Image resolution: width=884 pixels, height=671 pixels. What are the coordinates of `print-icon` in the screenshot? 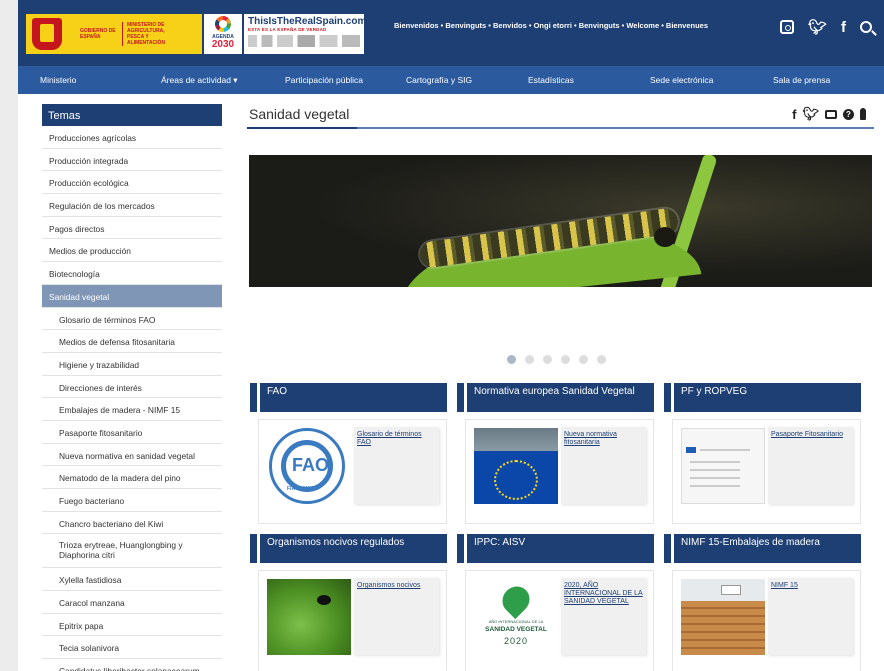 It's located at (831, 114).